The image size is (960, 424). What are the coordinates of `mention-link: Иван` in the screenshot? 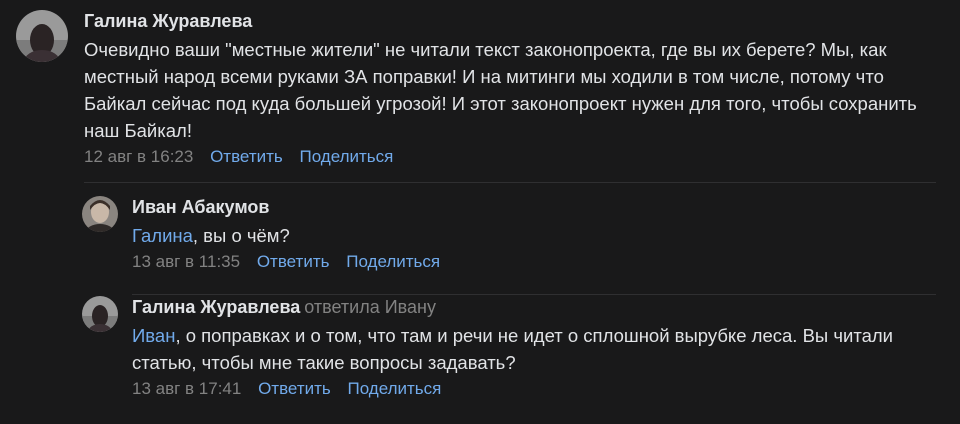 It's located at (153, 335).